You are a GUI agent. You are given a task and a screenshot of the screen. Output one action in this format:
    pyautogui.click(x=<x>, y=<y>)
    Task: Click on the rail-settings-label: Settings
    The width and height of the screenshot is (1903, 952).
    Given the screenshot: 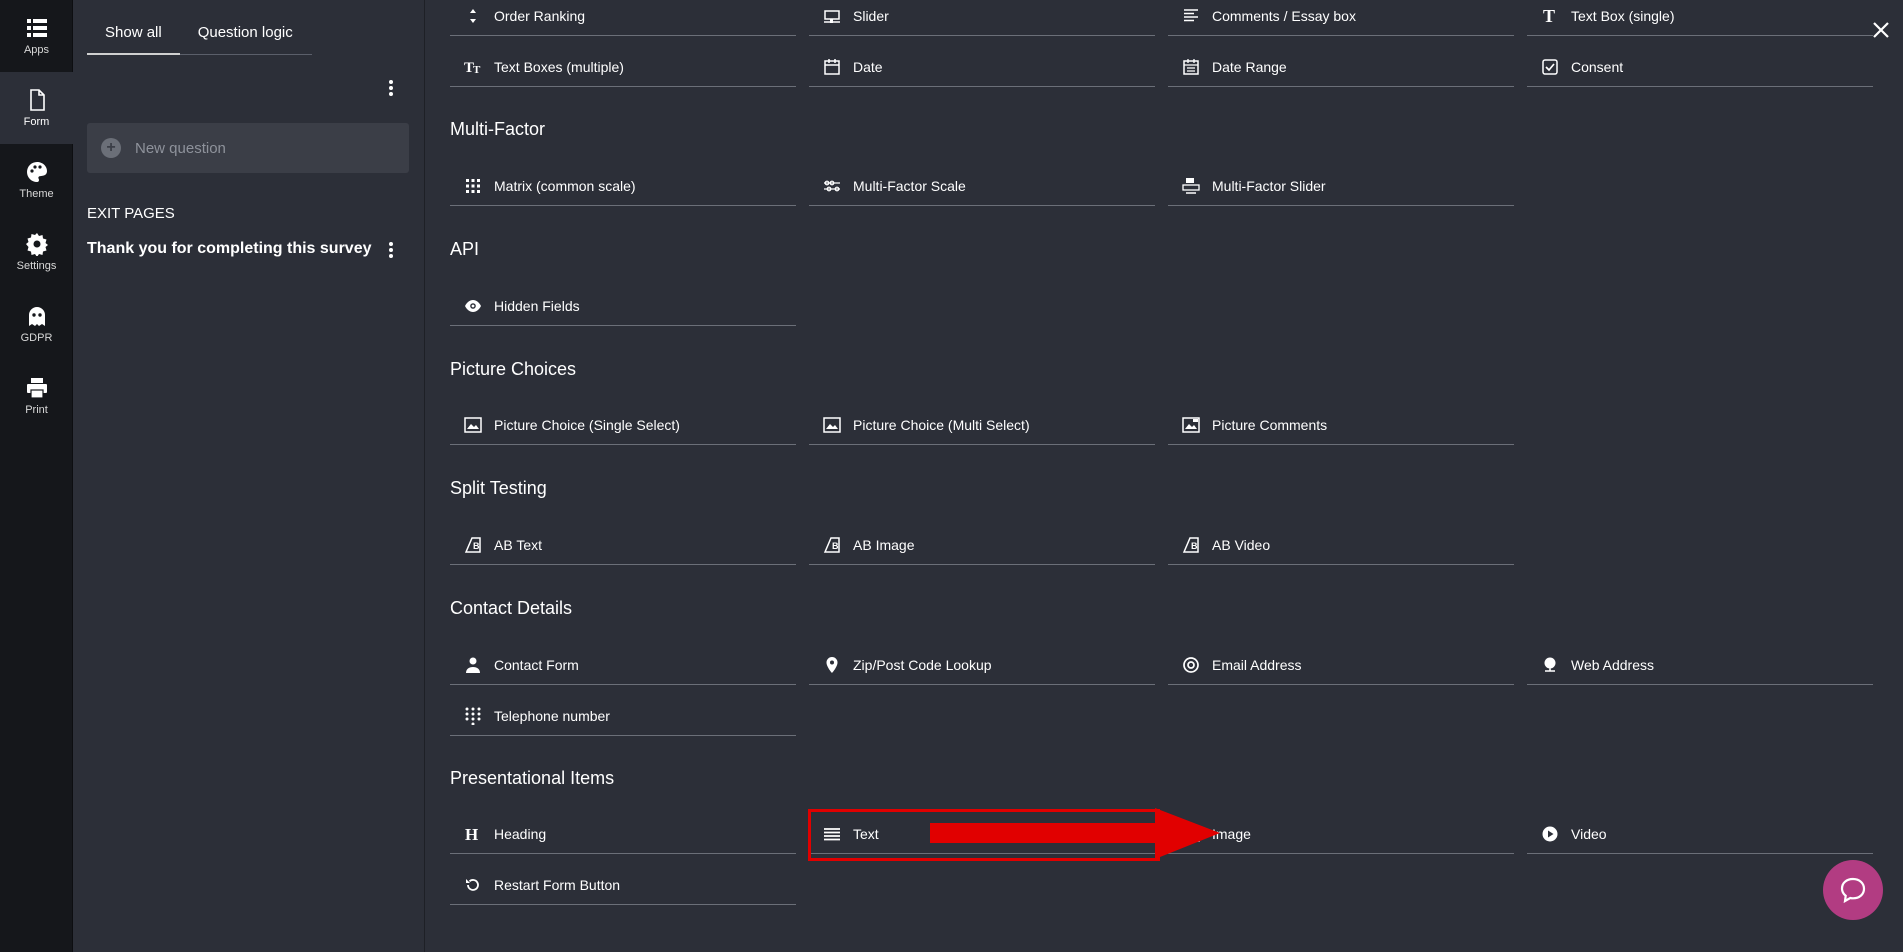 What is the action you would take?
    pyautogui.click(x=36, y=266)
    